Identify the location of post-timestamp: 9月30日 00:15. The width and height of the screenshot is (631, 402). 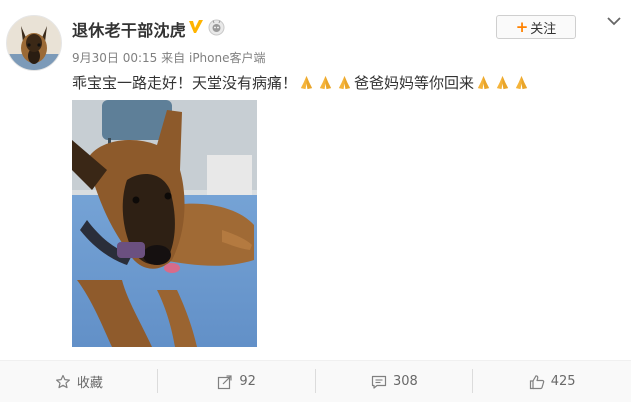
(114, 58).